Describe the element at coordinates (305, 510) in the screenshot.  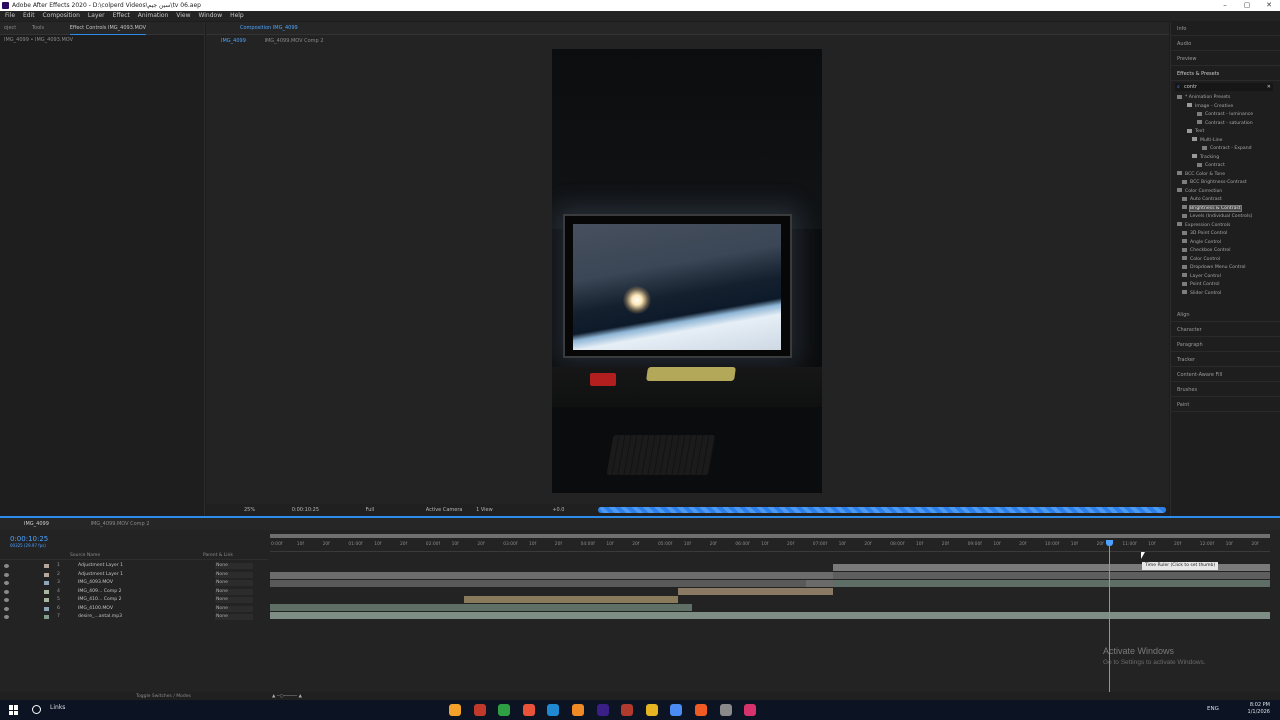
I see `current-time: 0:00:10:25` at that location.